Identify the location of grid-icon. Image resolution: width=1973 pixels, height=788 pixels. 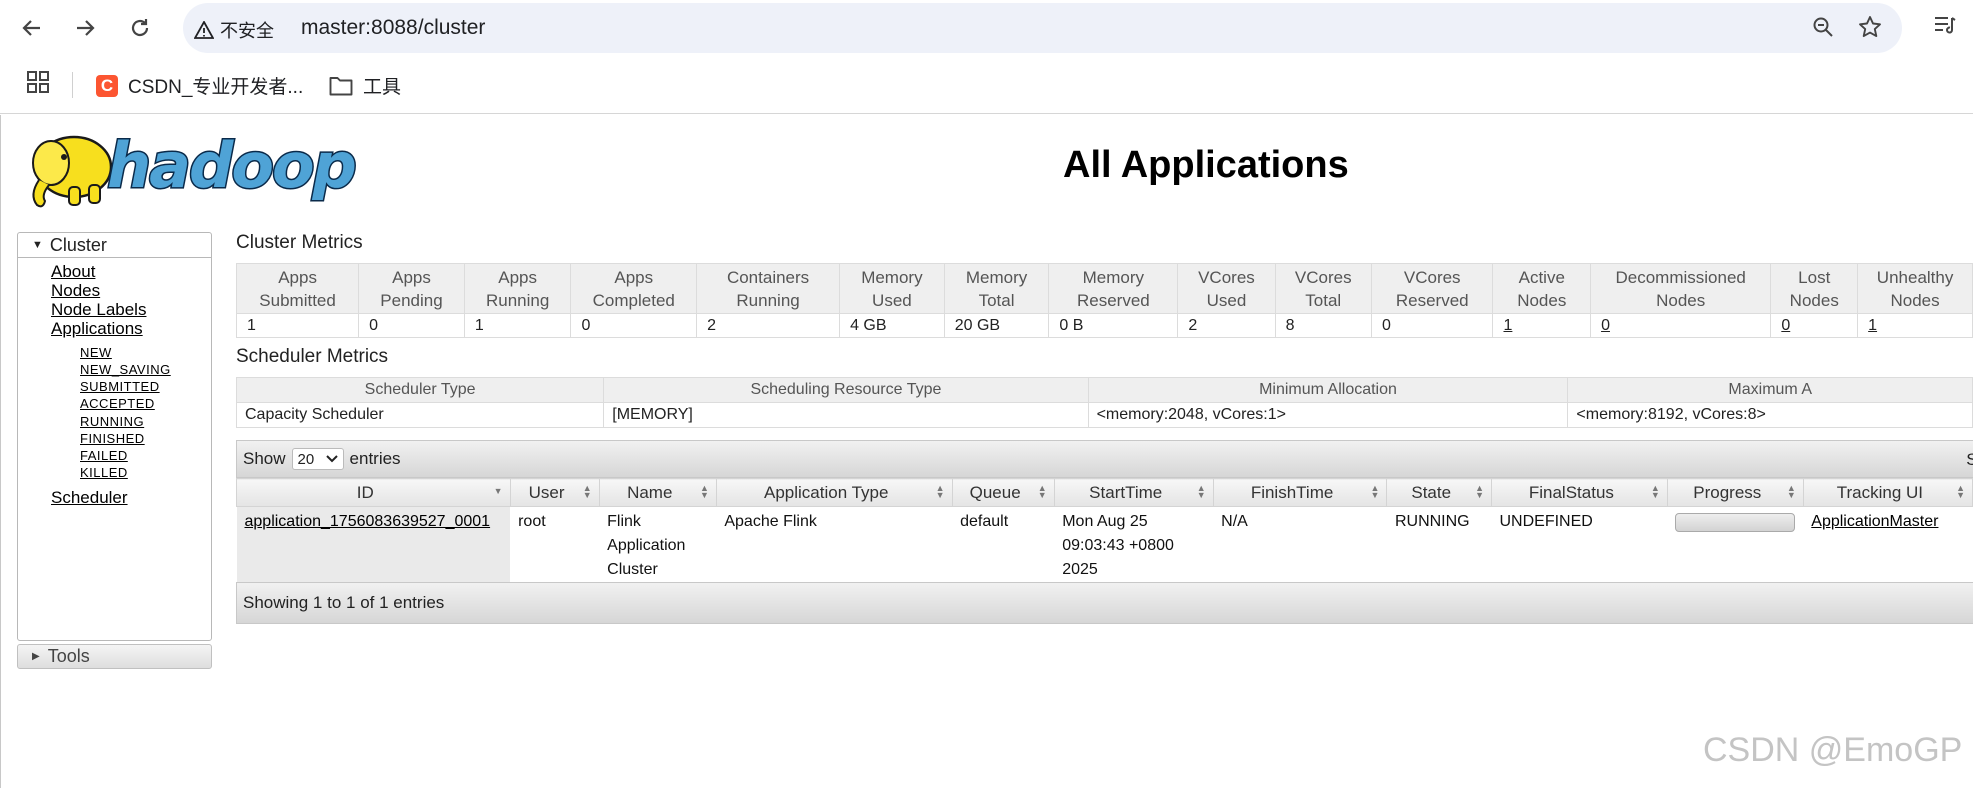
(38, 82).